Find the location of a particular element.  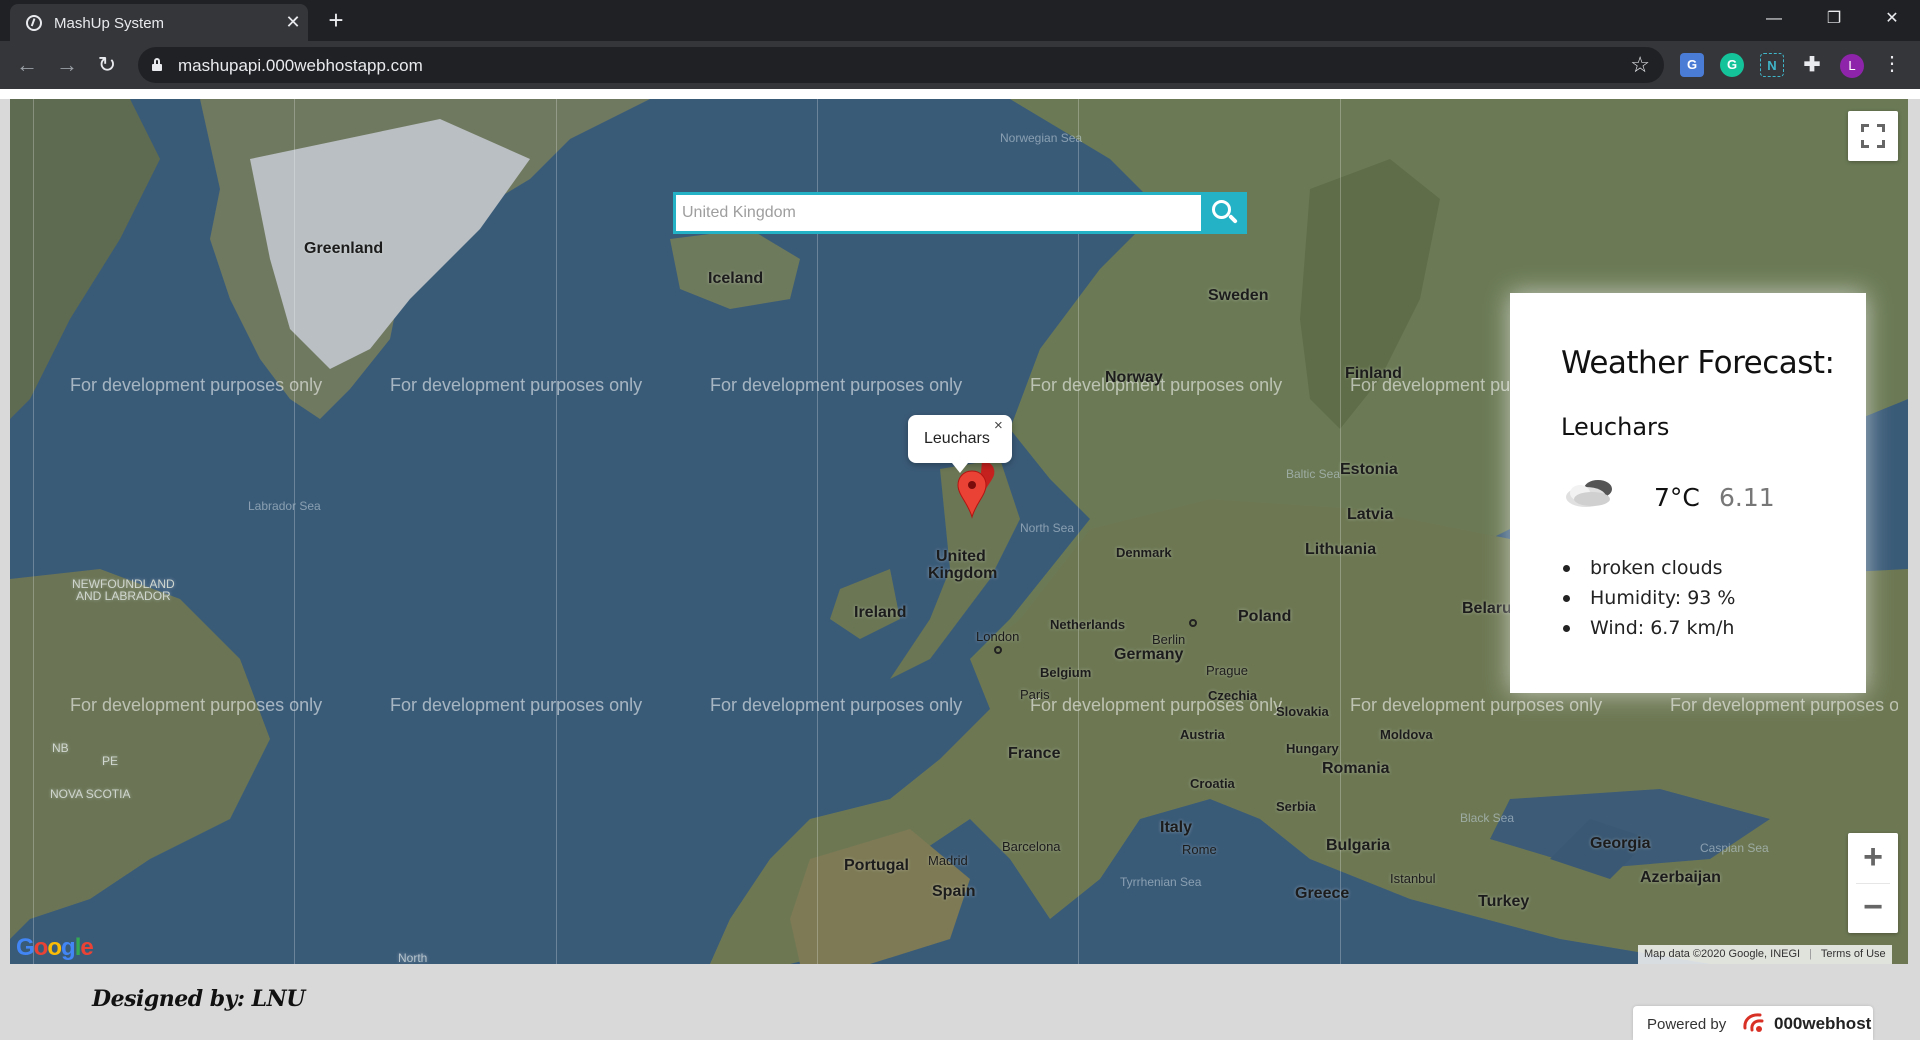

powered-by-badge: Powered by 000webhost is located at coordinates (1753, 1023).